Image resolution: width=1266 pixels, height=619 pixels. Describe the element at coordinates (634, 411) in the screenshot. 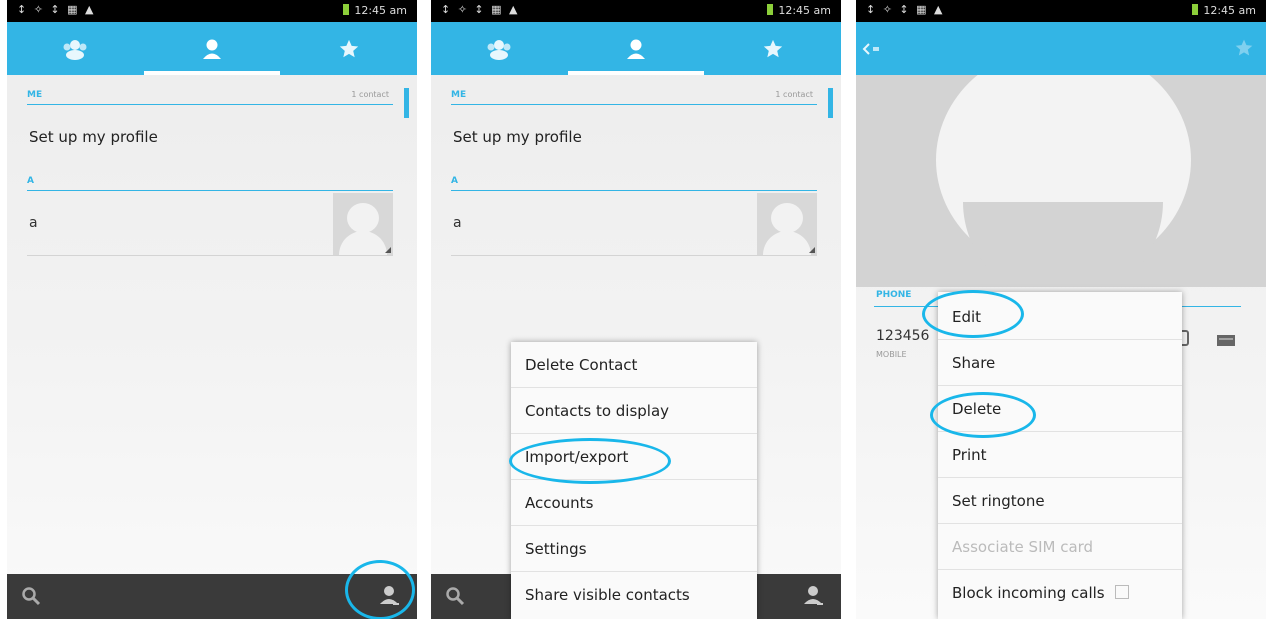

I see `menu-item-contacts-to-display: Contacts to display` at that location.